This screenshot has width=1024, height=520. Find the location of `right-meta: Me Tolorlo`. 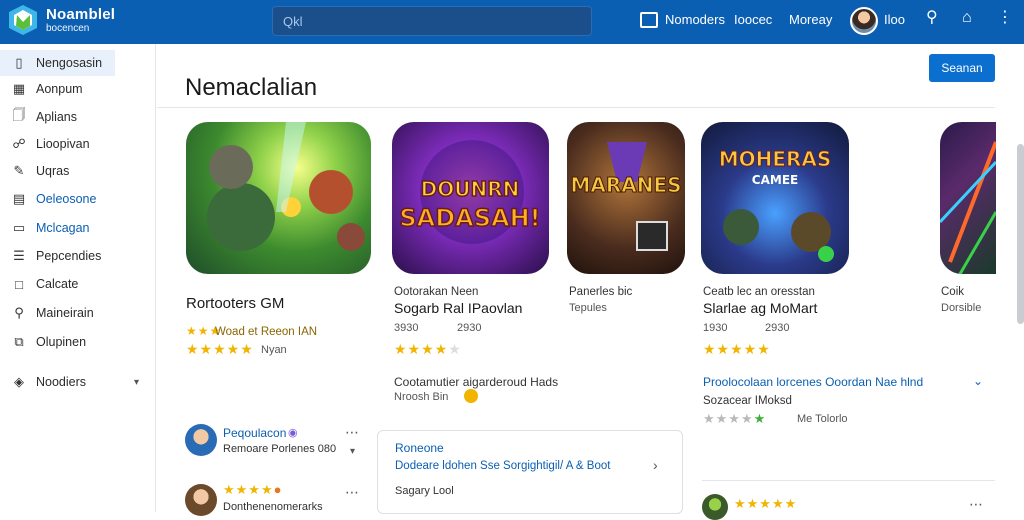

right-meta: Me Tolorlo is located at coordinates (822, 419).